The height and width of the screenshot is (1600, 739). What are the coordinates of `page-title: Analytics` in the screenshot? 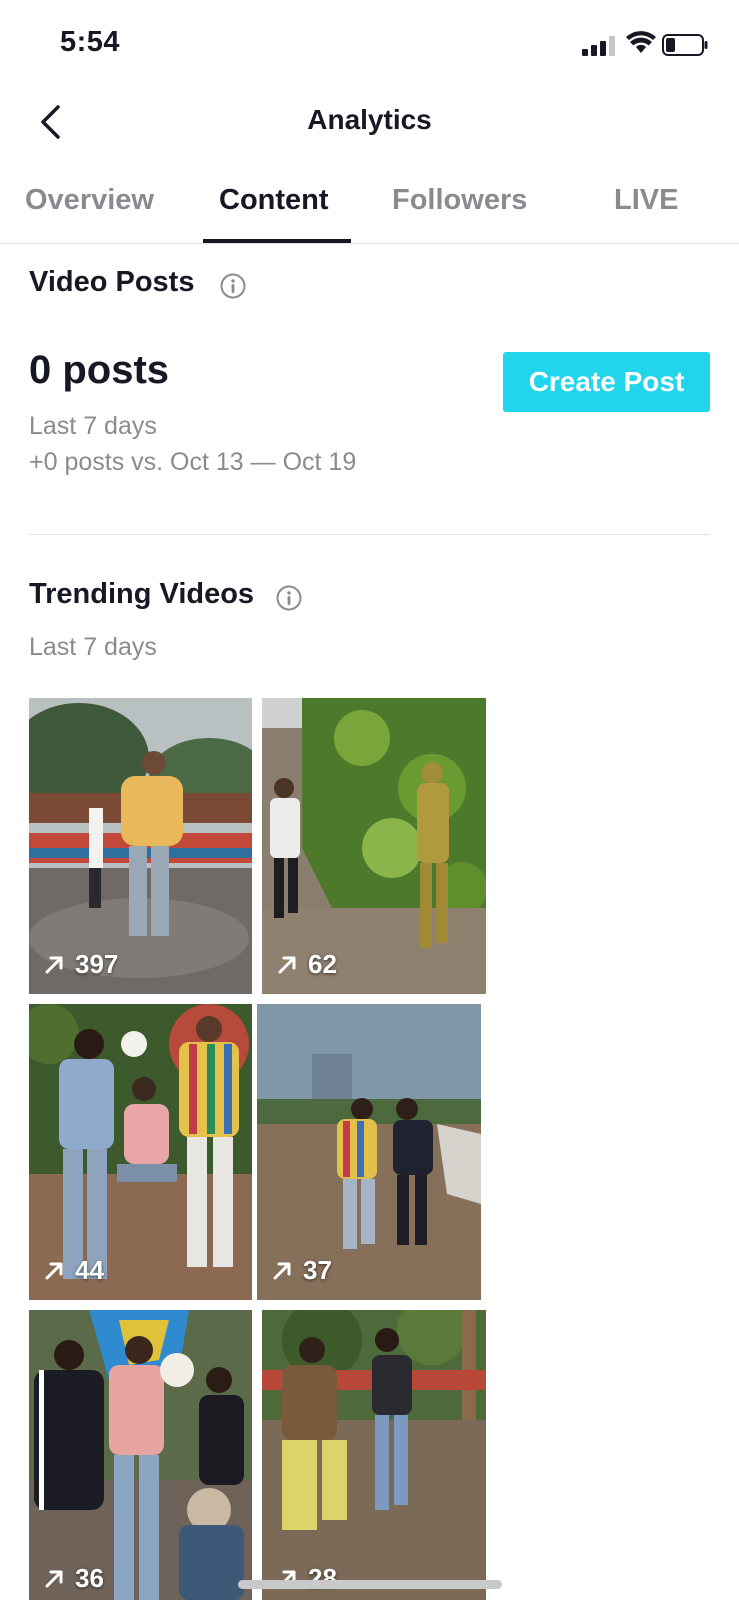 It's located at (369, 119).